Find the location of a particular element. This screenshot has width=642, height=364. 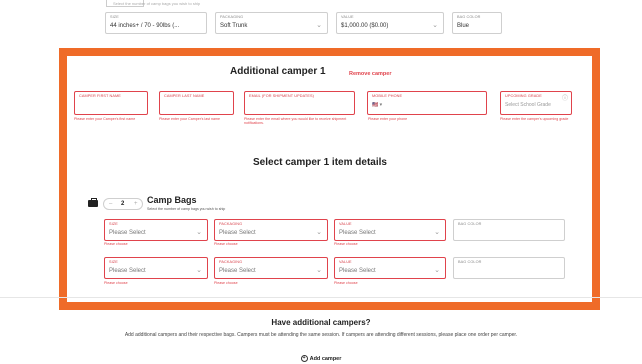

country-flag-select: 🇺🇸 ▾ is located at coordinates (377, 105).